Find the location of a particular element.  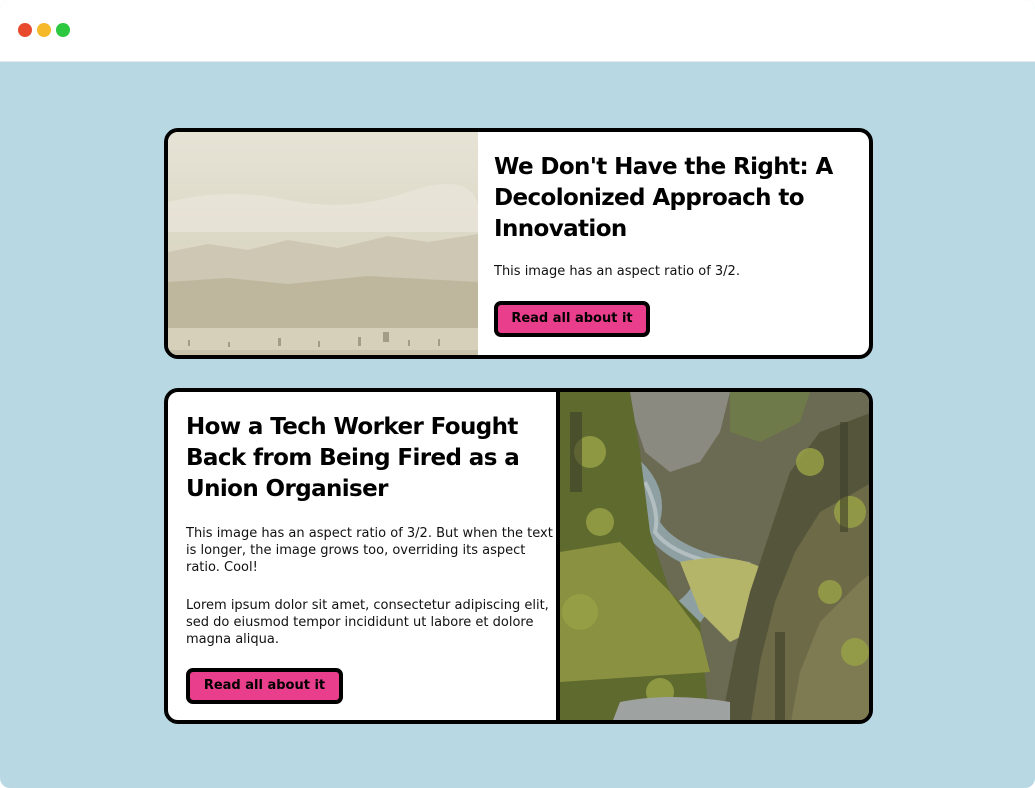

hazy-beach-image is located at coordinates (323, 243).